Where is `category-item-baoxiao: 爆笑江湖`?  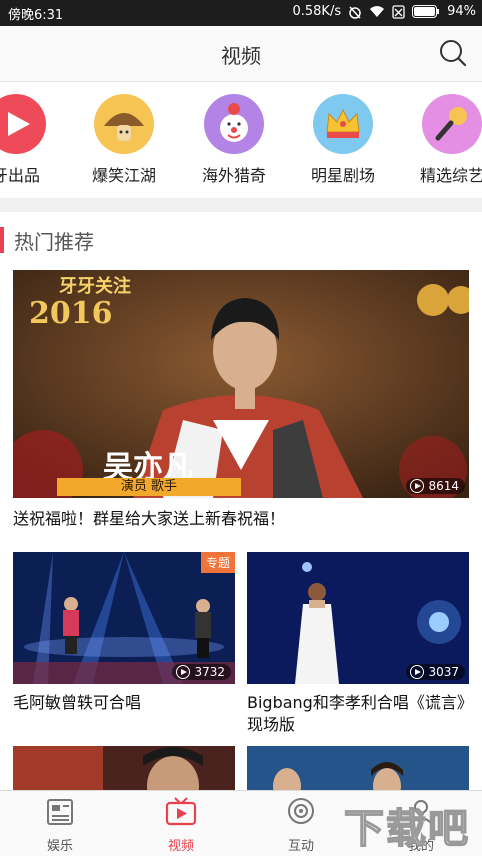
category-item-baoxiao: 爆笑江湖 is located at coordinates (124, 140).